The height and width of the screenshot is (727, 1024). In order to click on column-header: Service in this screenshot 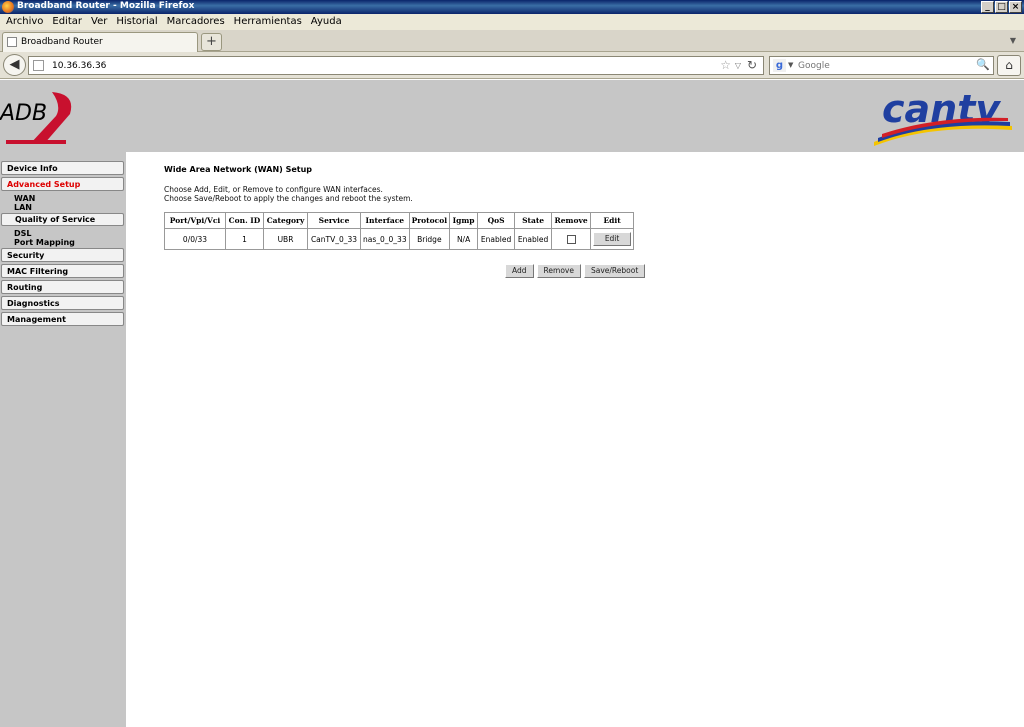, I will do `click(334, 220)`.